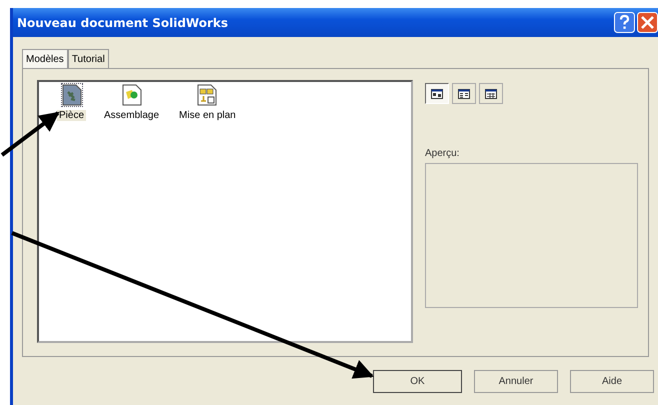 The image size is (658, 405). What do you see at coordinates (30, 134) in the screenshot?
I see `pointer-arrow` at bounding box center [30, 134].